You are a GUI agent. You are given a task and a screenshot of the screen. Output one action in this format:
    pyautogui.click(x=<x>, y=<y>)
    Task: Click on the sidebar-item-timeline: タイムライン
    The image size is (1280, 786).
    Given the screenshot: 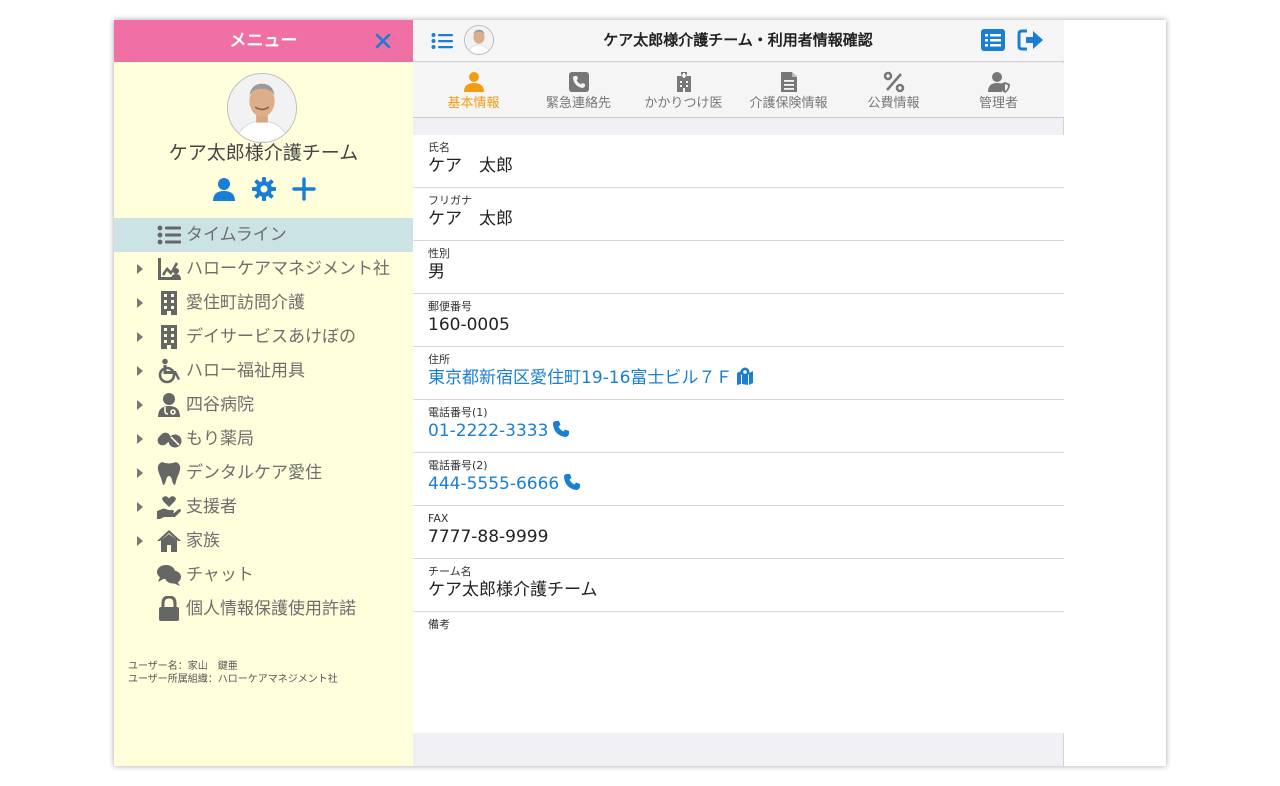 What is the action you would take?
    pyautogui.click(x=263, y=235)
    